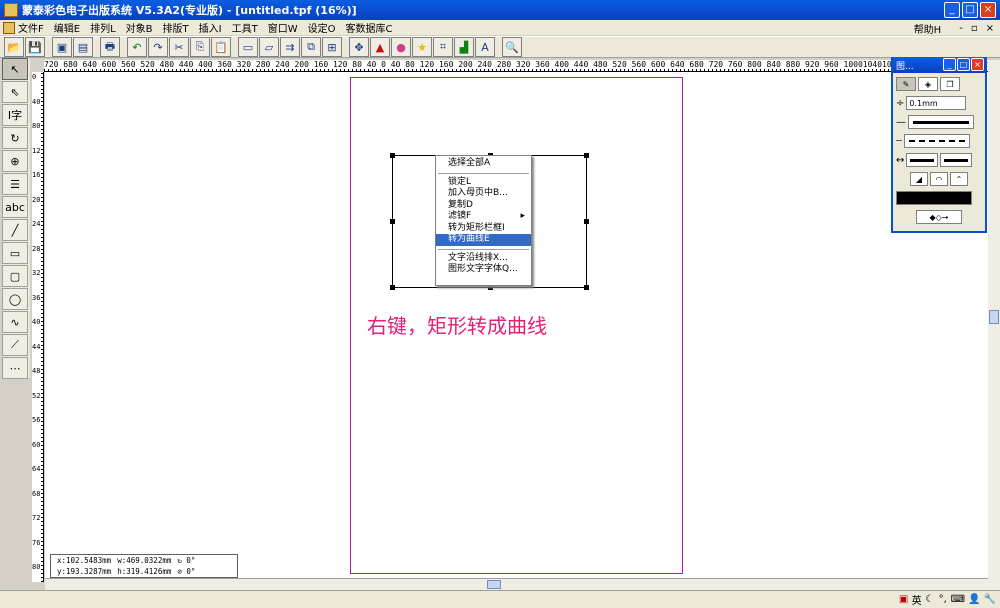 The width and height of the screenshot is (1000, 608). What do you see at coordinates (245, 27) in the screenshot?
I see `menu-tools: 工具T` at bounding box center [245, 27].